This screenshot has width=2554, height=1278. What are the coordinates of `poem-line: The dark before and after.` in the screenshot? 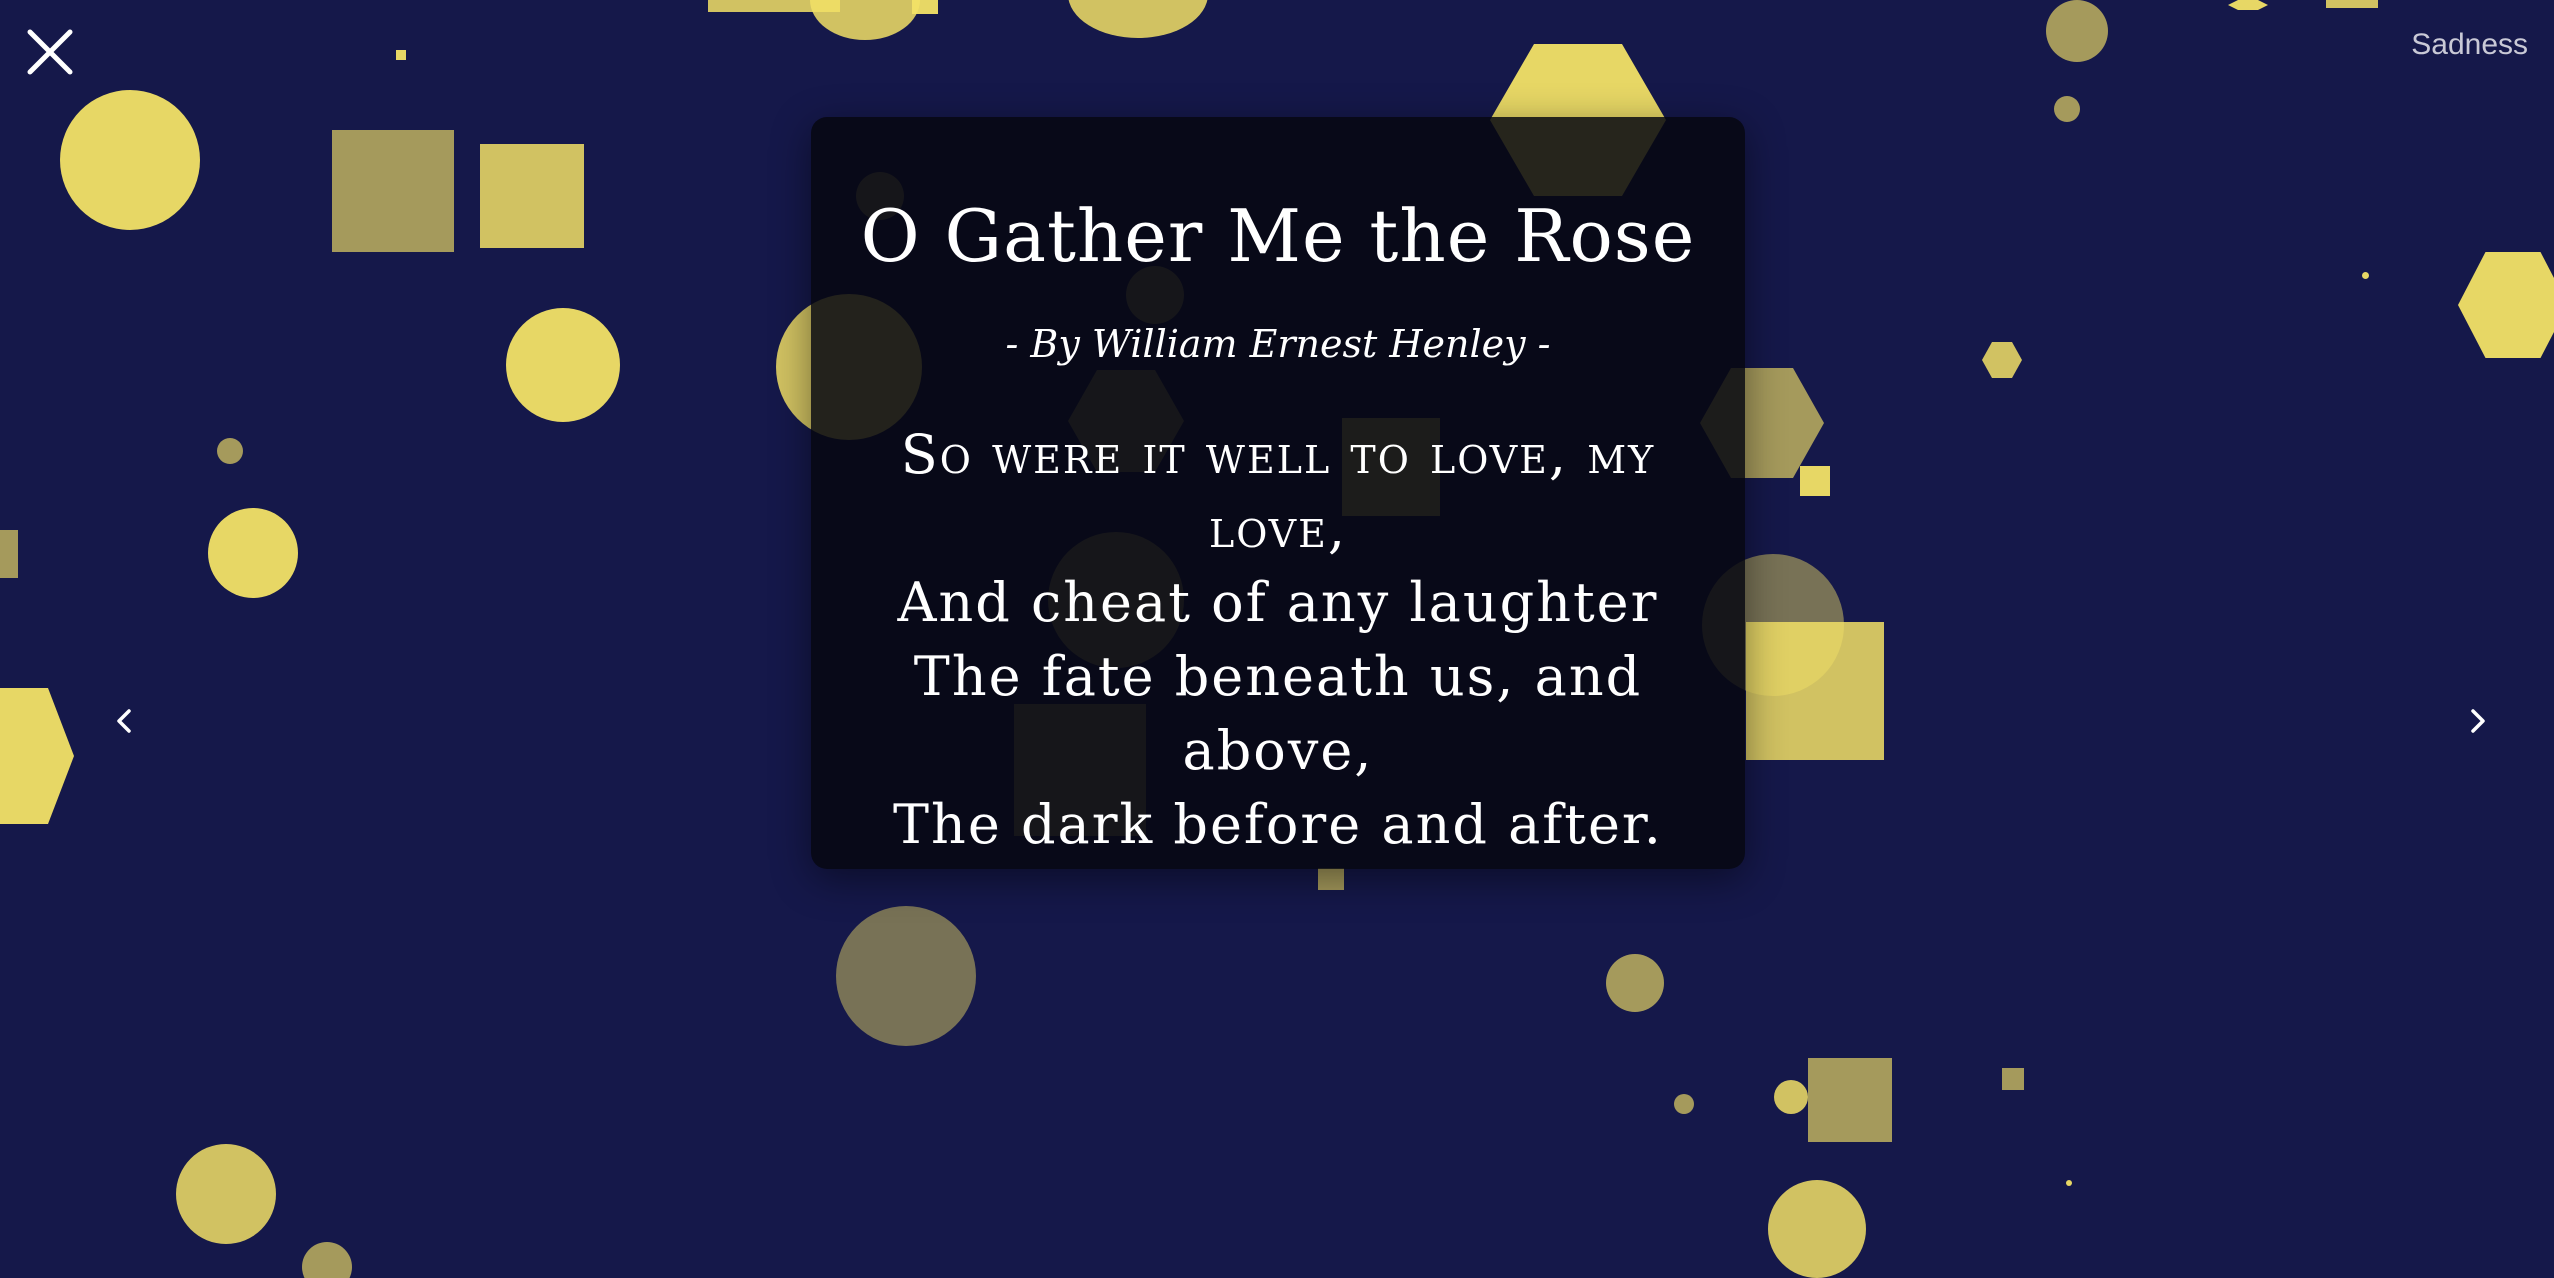 It's located at (1278, 824).